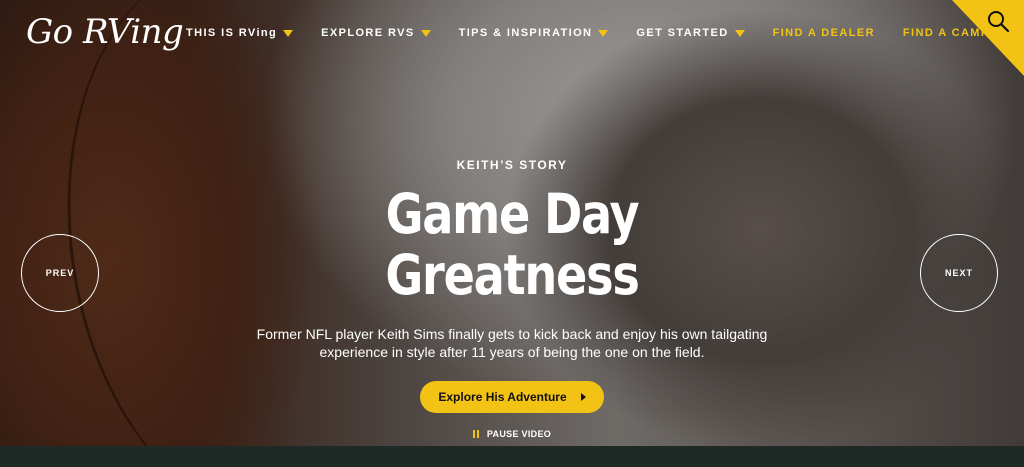 This screenshot has height=467, width=1024. I want to click on hero-headline: Game Day Greatness, so click(512, 244).